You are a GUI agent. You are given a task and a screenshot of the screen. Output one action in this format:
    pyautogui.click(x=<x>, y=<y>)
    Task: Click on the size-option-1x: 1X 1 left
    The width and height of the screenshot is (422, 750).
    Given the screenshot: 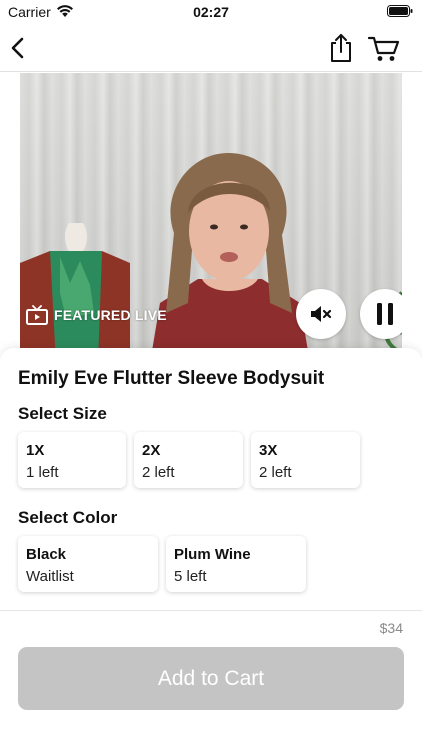 What is the action you would take?
    pyautogui.click(x=72, y=460)
    